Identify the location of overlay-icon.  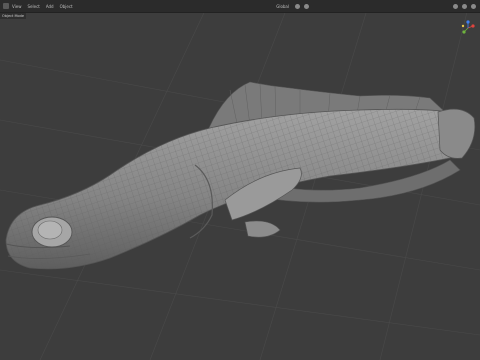
(455, 6).